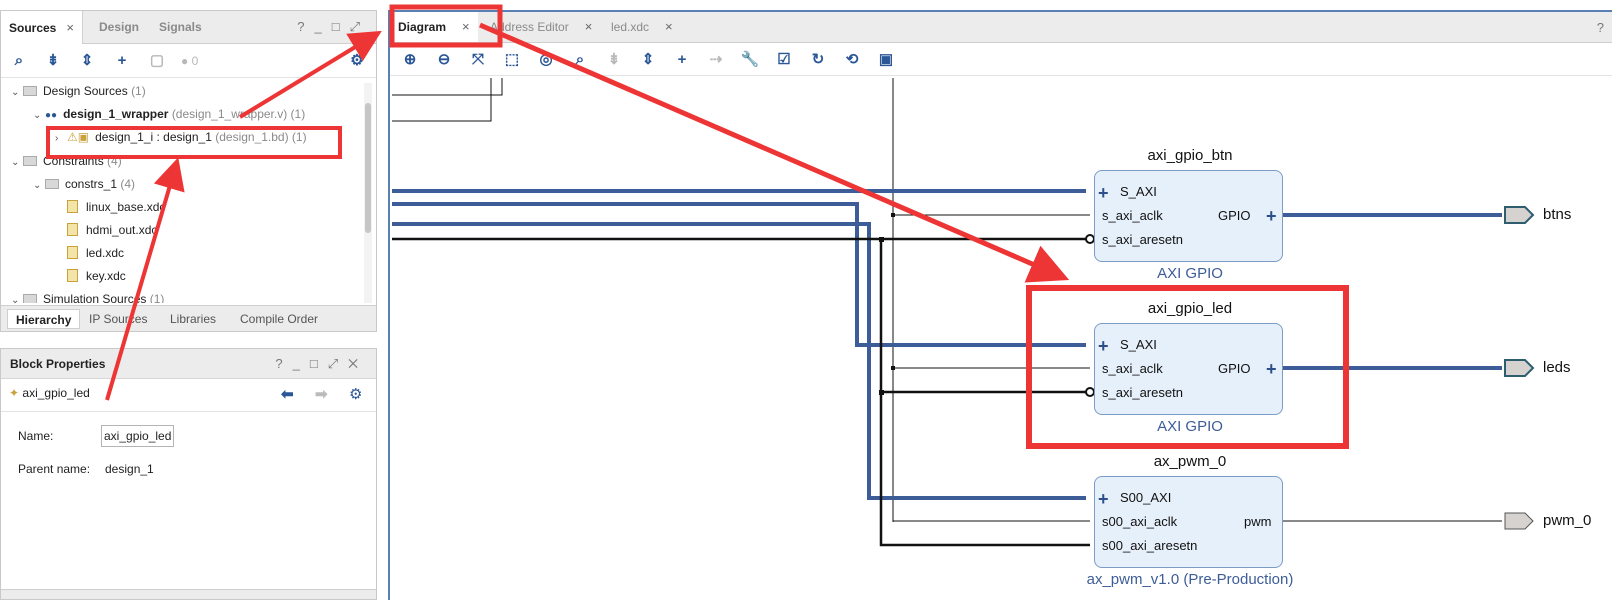 The image size is (1612, 600). I want to click on selected-object: ✦ axi_gpio_led, so click(49, 393).